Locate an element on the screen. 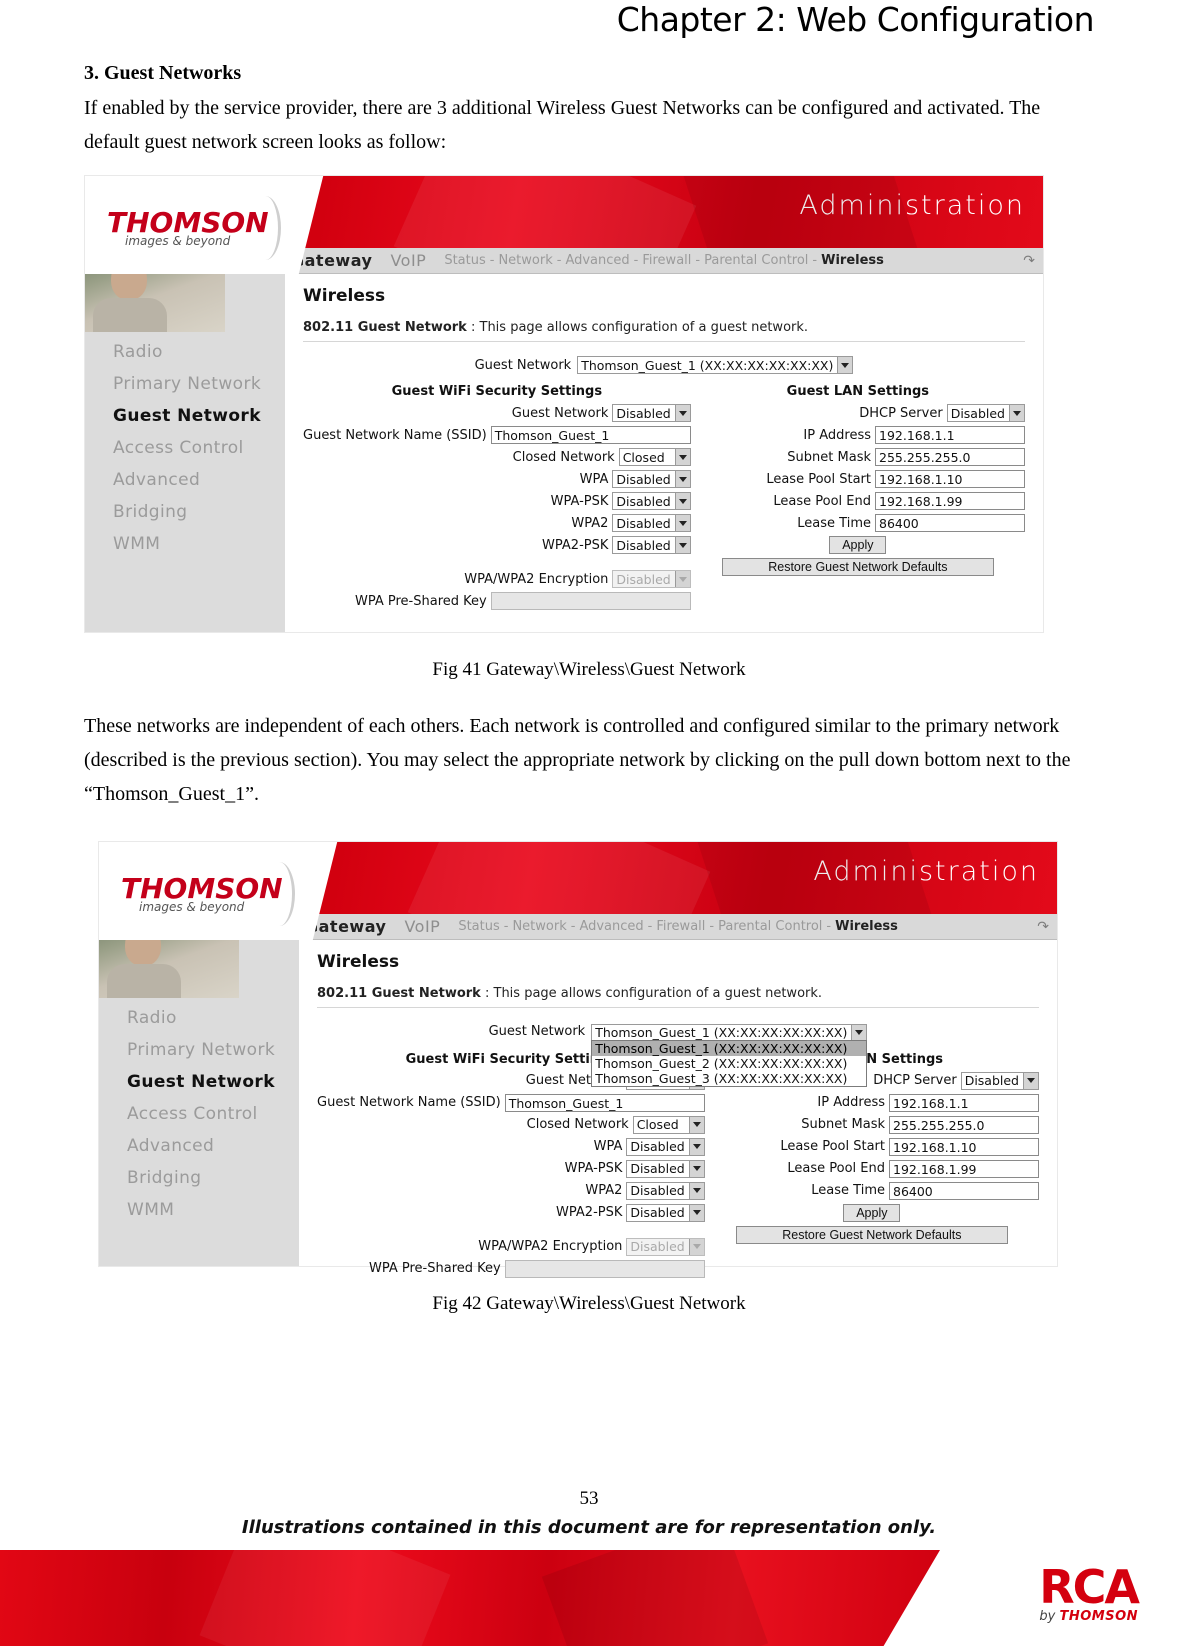 The image size is (1178, 1646). thomson-logo-tagline: images & beyond is located at coordinates (178, 241).